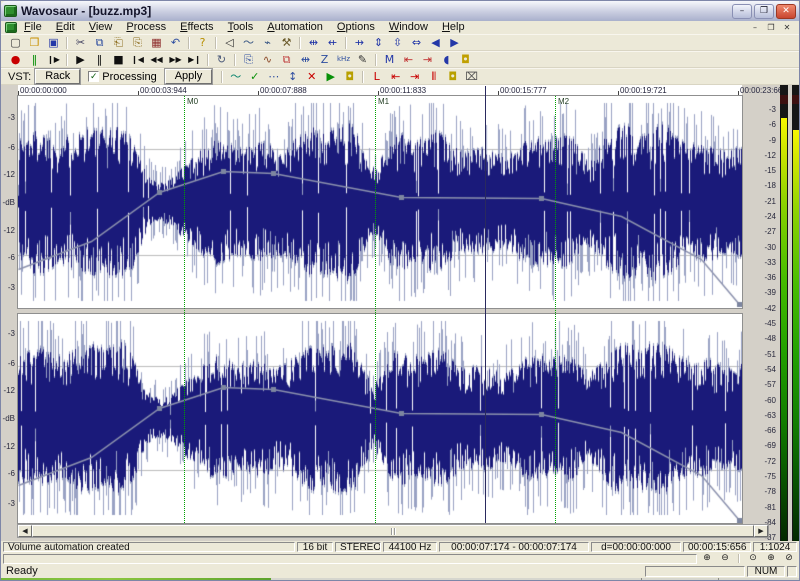 This screenshot has width=800, height=581. I want to click on scrollbar-thumb, so click(393, 531).